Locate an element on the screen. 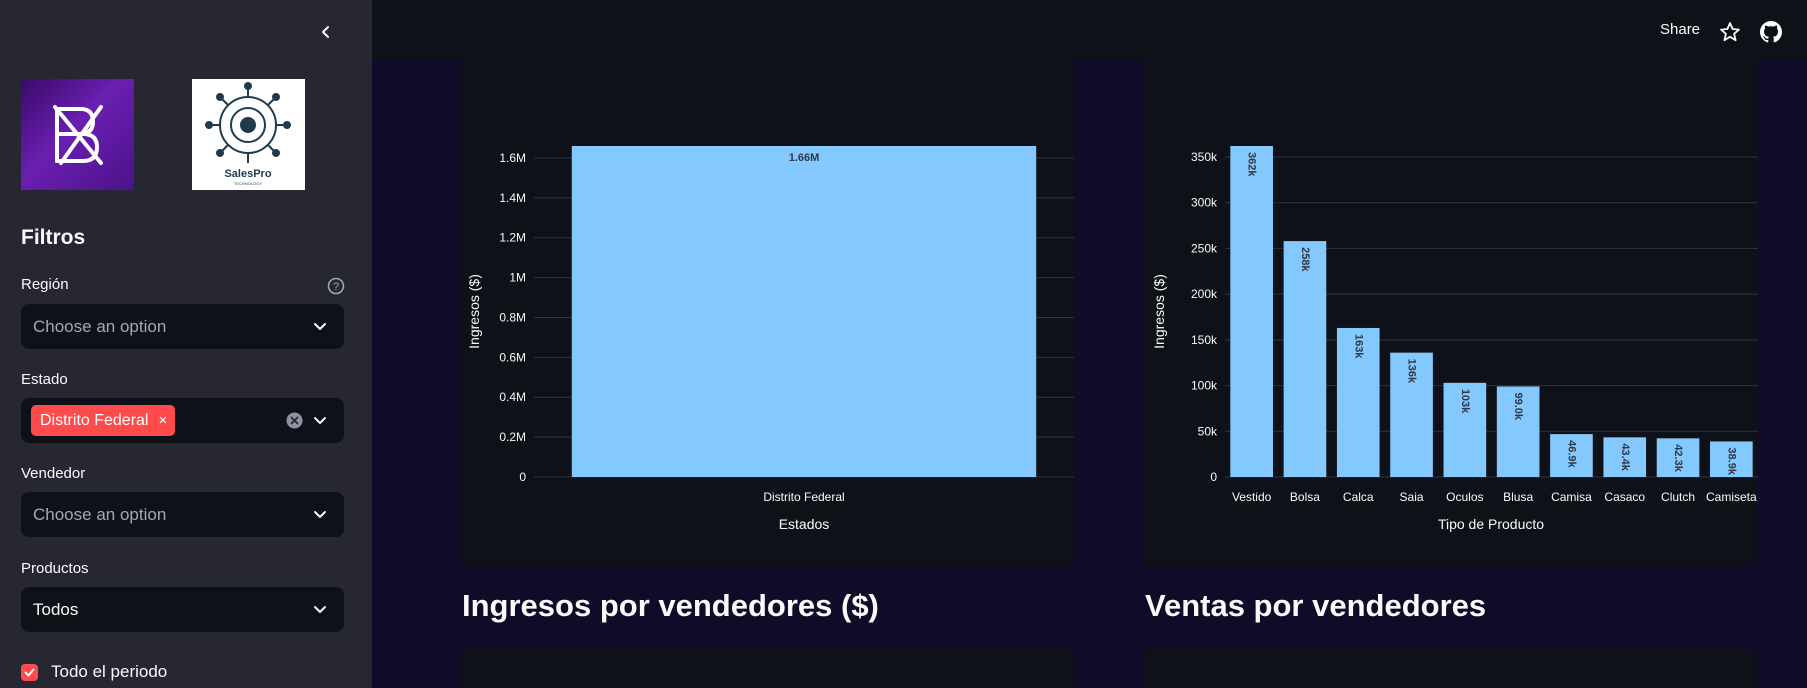  x-axis-title: Tipo de Producto is located at coordinates (1491, 524).